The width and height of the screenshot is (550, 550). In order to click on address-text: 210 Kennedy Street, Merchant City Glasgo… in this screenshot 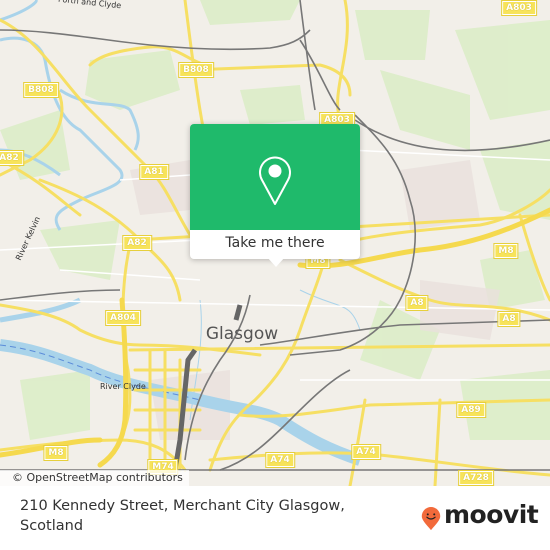, I will do `click(182, 516)`.